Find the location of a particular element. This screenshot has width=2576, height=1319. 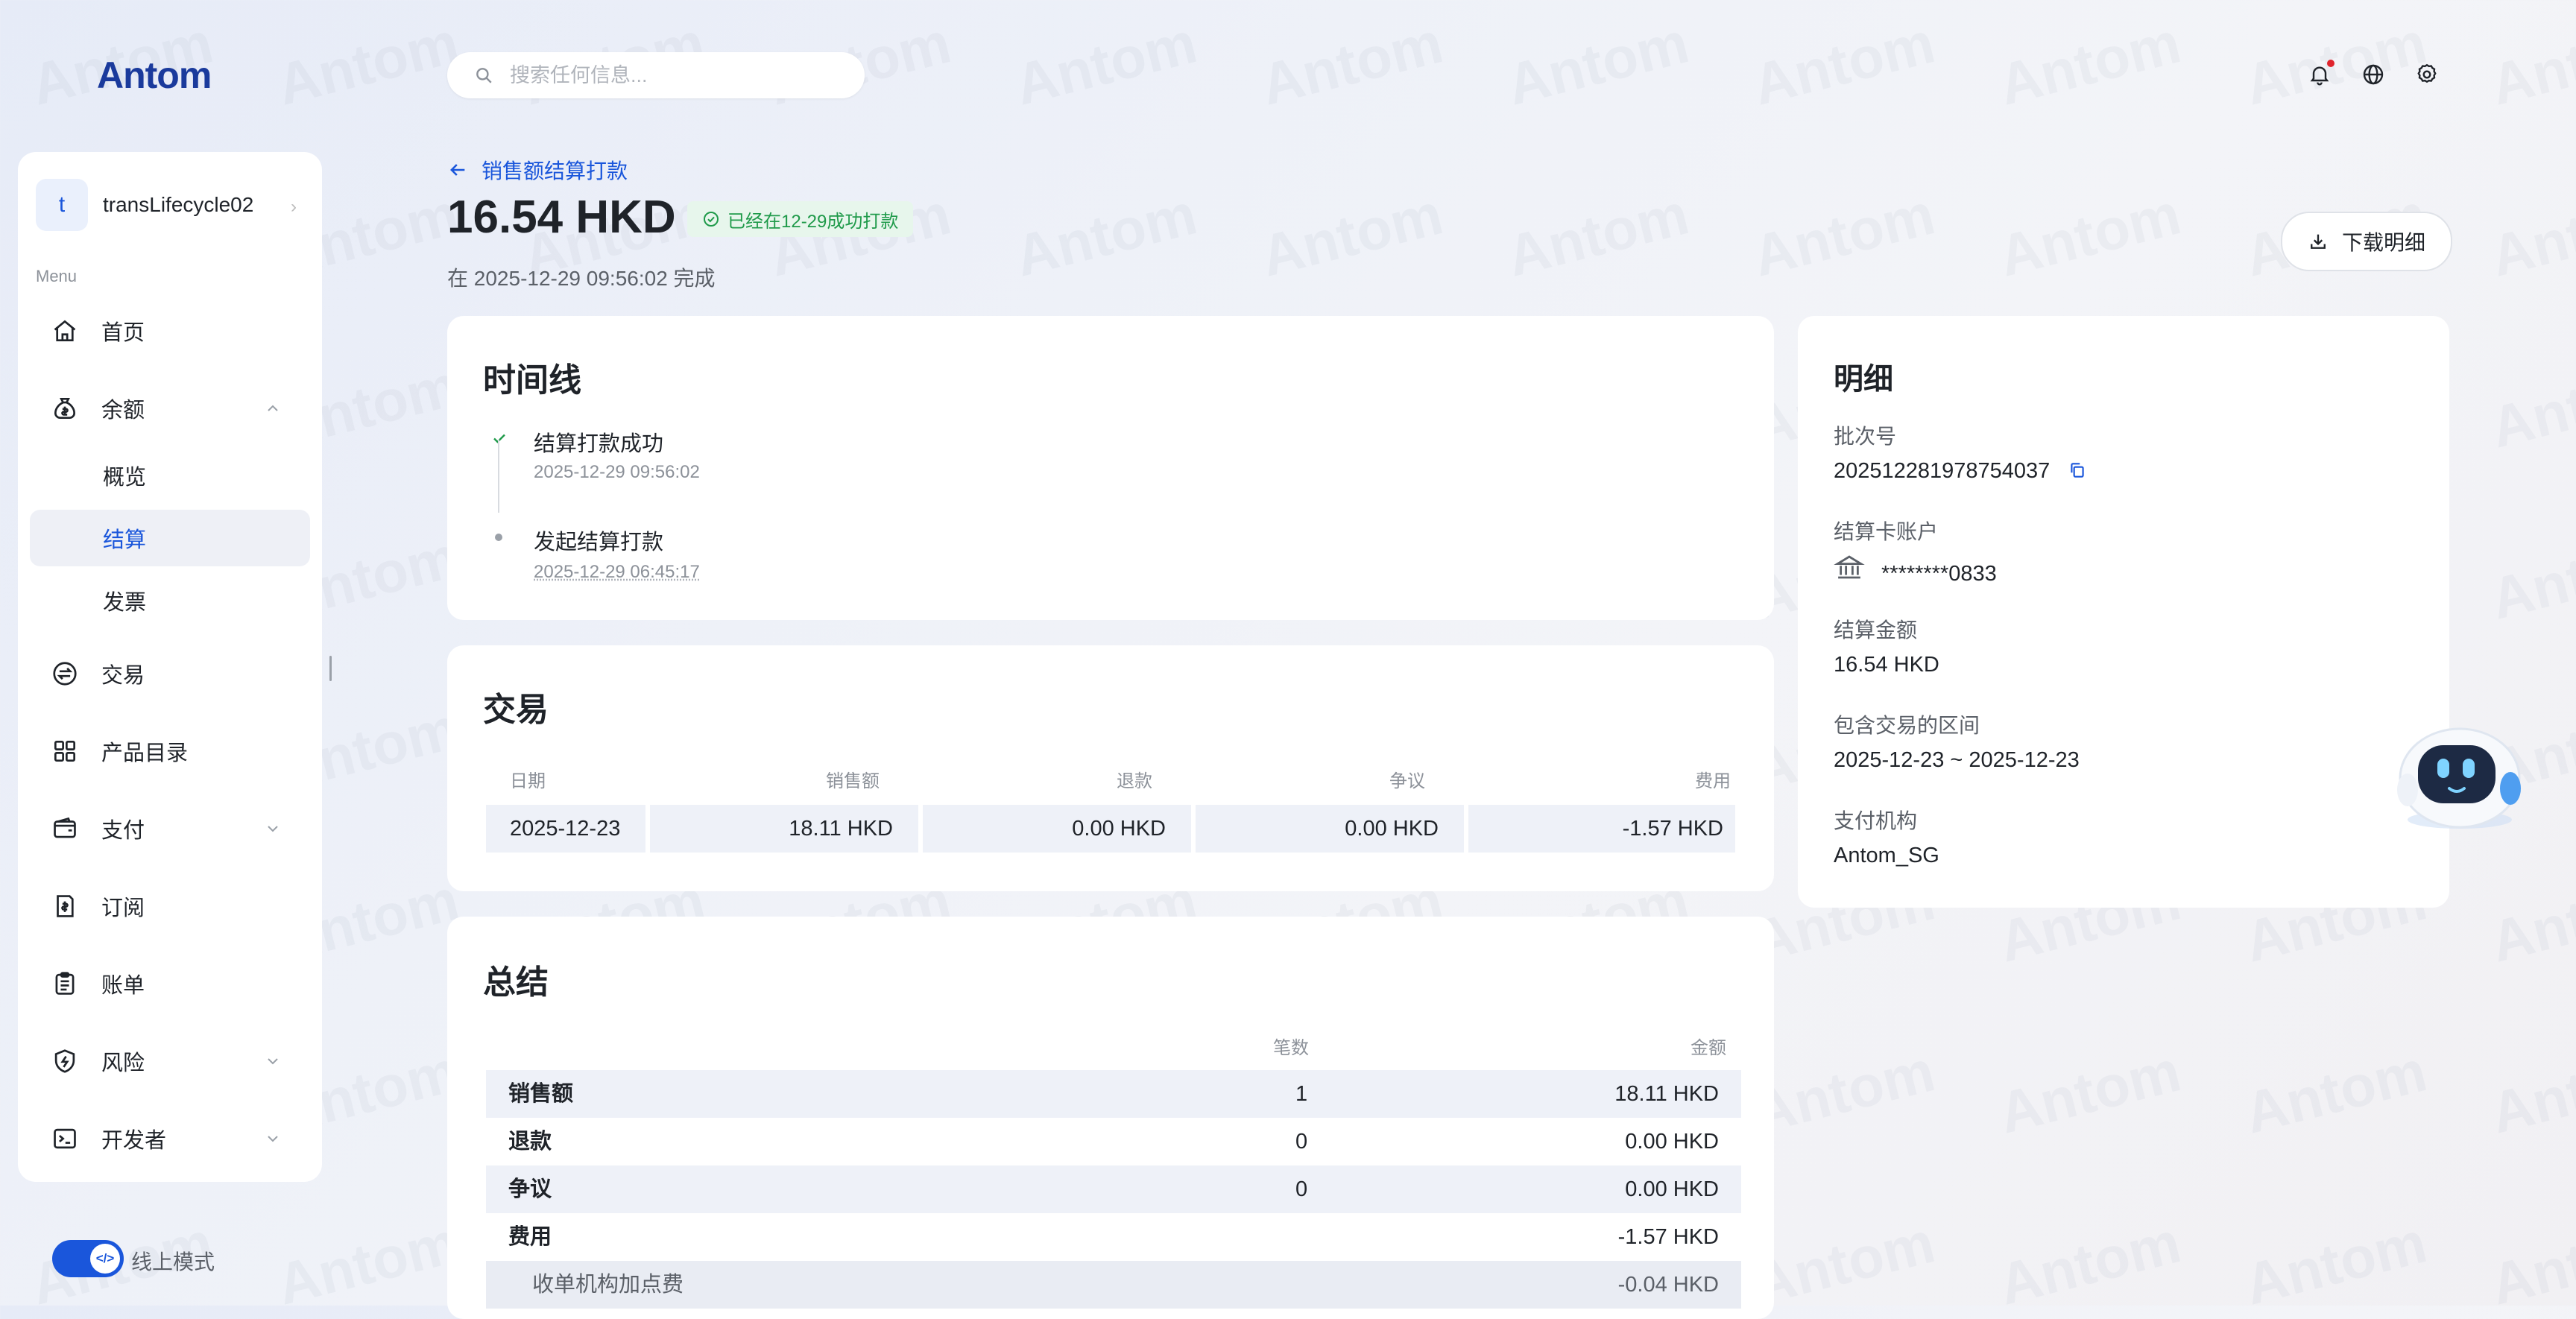

globe-icon is located at coordinates (2373, 74).